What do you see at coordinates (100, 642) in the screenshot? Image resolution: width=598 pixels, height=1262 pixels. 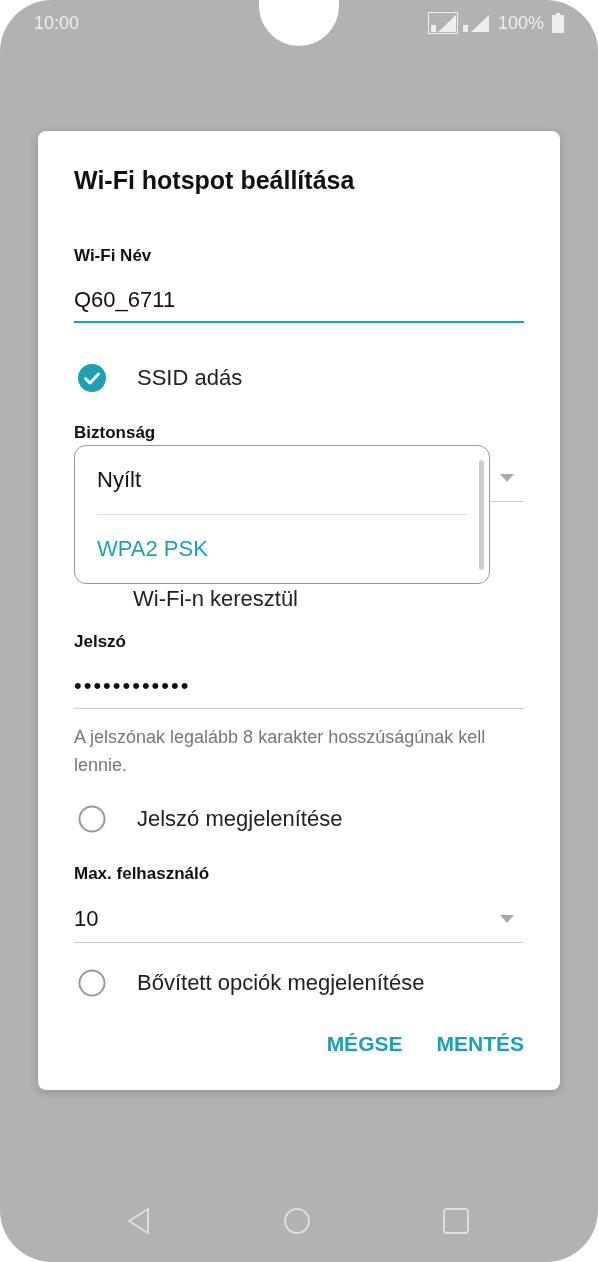 I see `field-label: Jelszó` at bounding box center [100, 642].